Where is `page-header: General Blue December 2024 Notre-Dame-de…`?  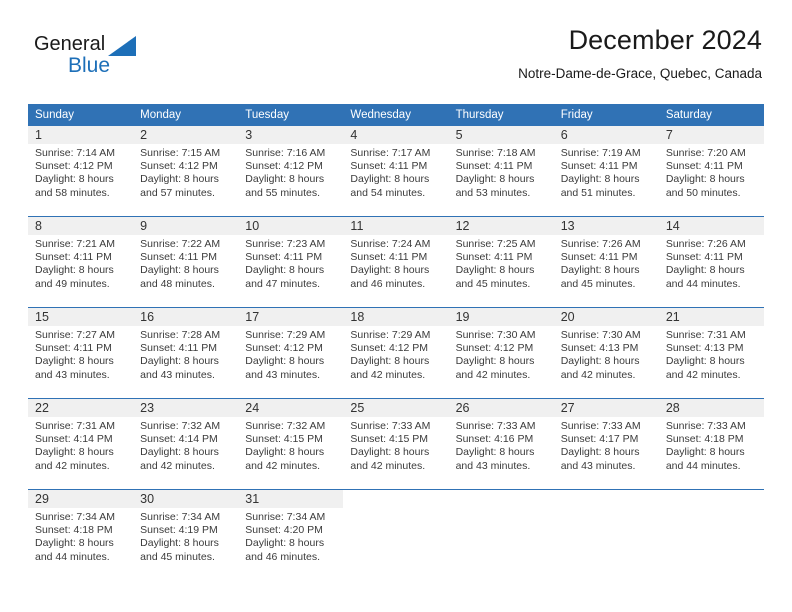 page-header: General Blue December 2024 Notre-Dame-de… is located at coordinates (396, 60).